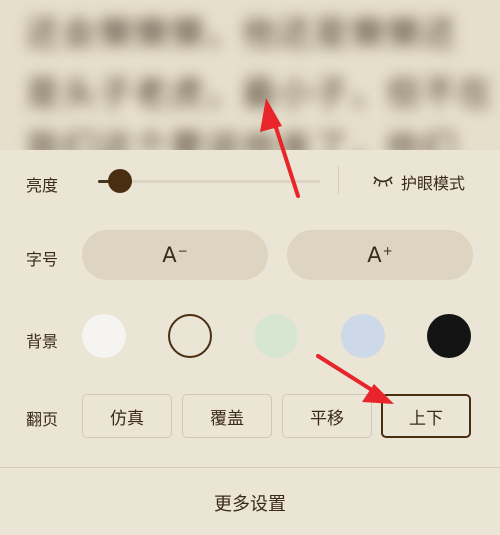 Image resolution: width=500 pixels, height=535 pixels. Describe the element at coordinates (426, 416) in the screenshot. I see `page-turn-vertical-button: 上下` at that location.